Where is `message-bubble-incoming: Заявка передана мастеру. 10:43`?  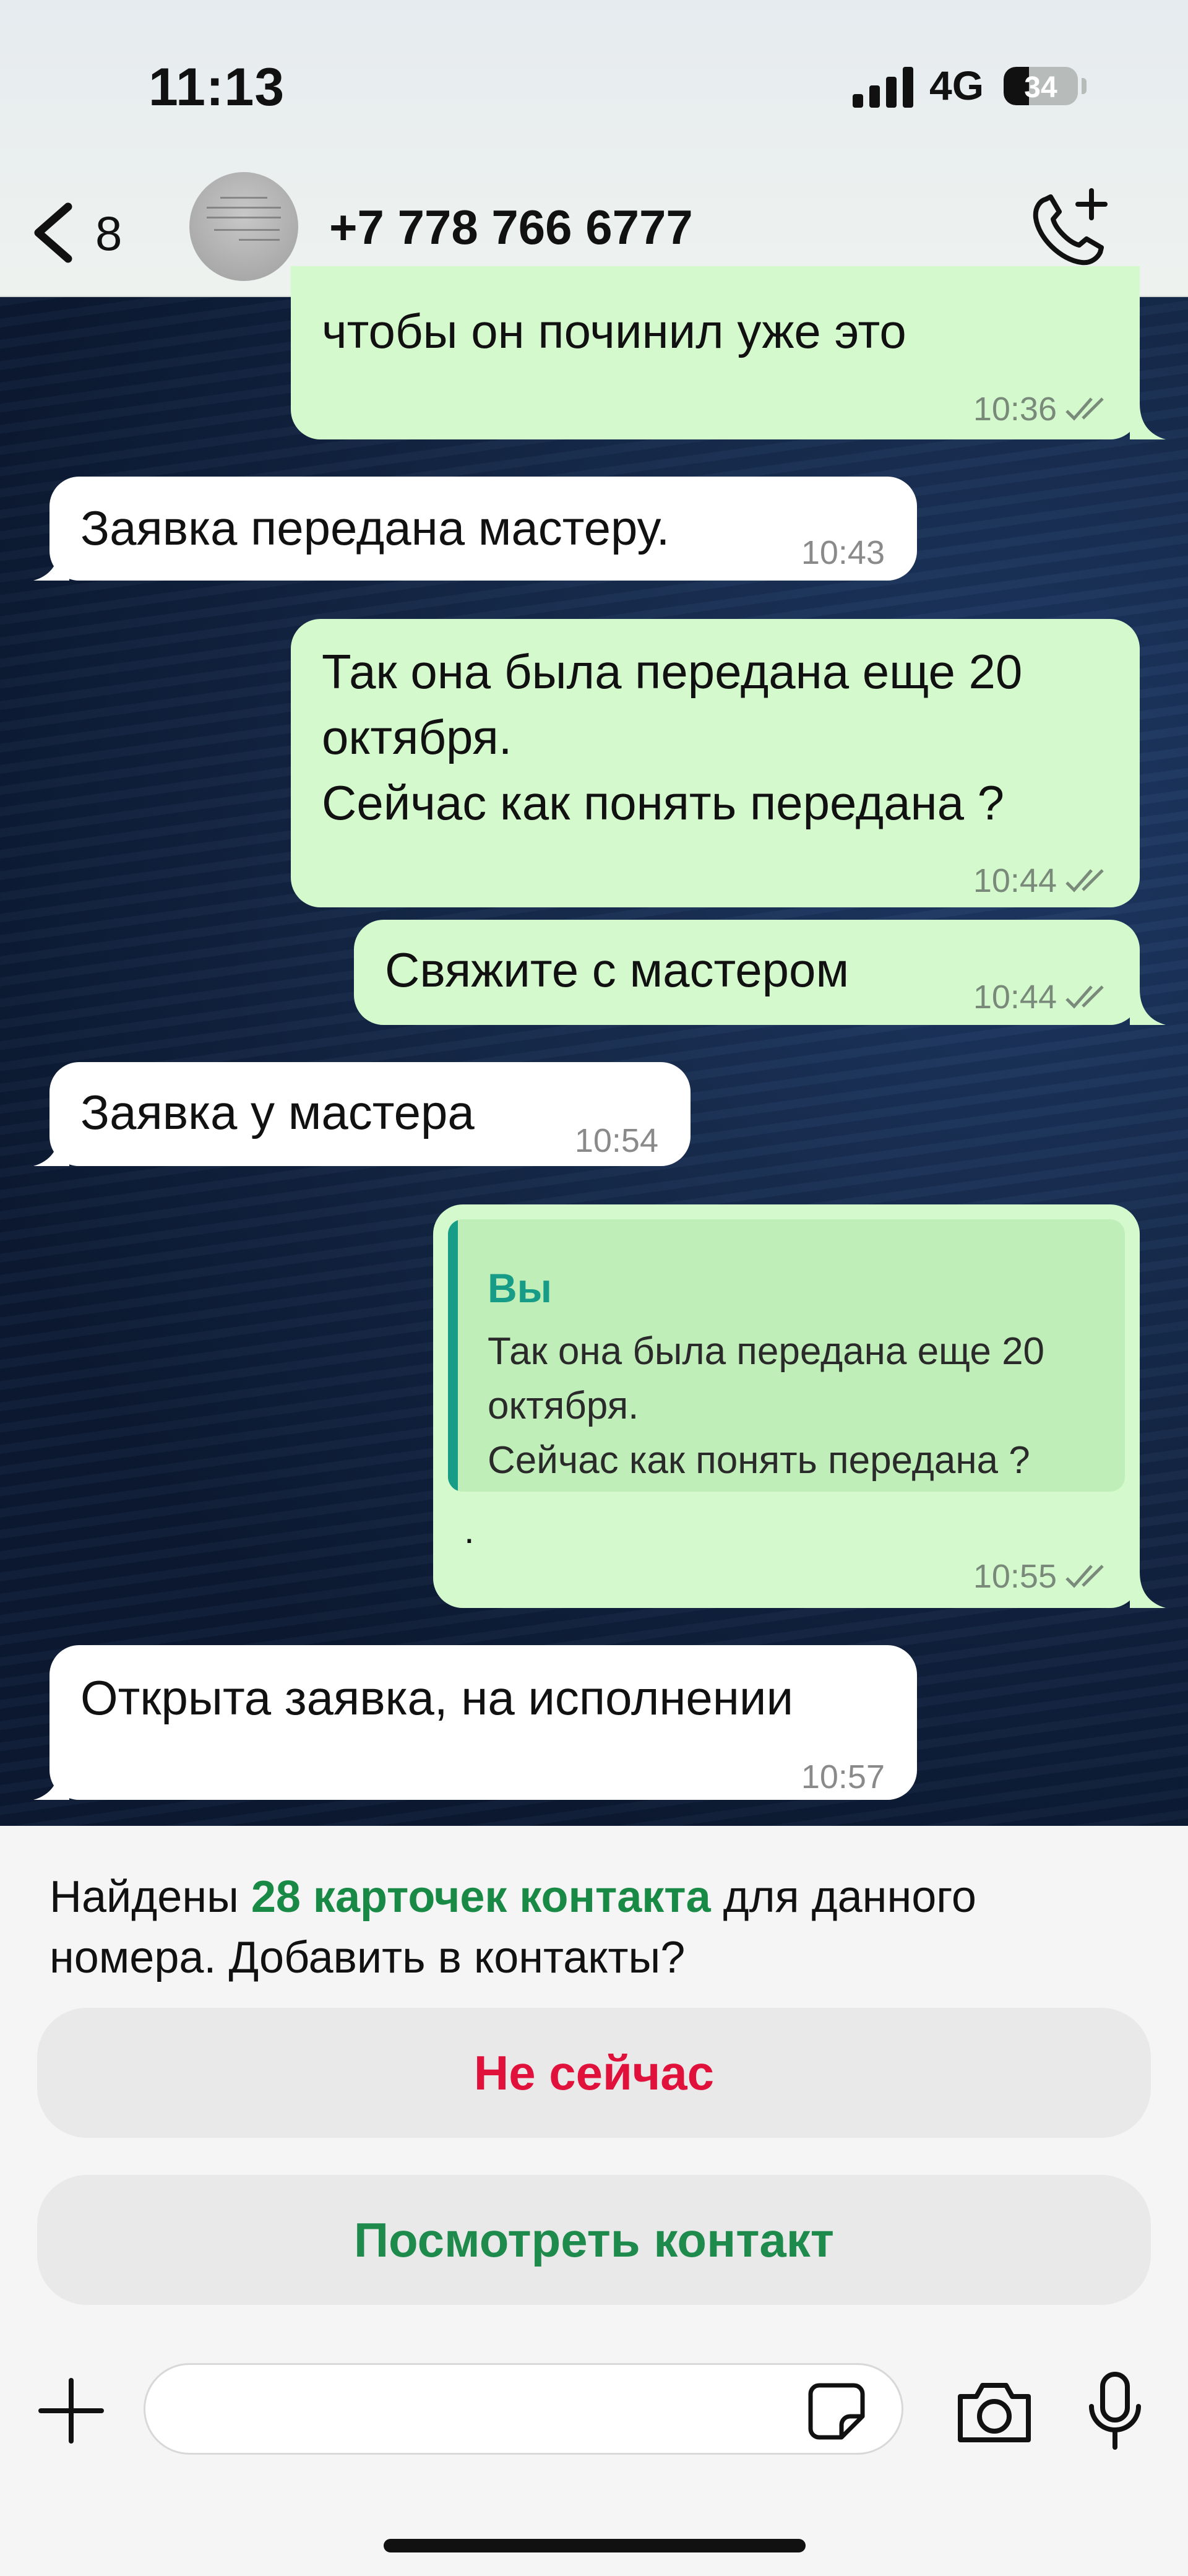 message-bubble-incoming: Заявка передана мастеру. 10:43 is located at coordinates (484, 529).